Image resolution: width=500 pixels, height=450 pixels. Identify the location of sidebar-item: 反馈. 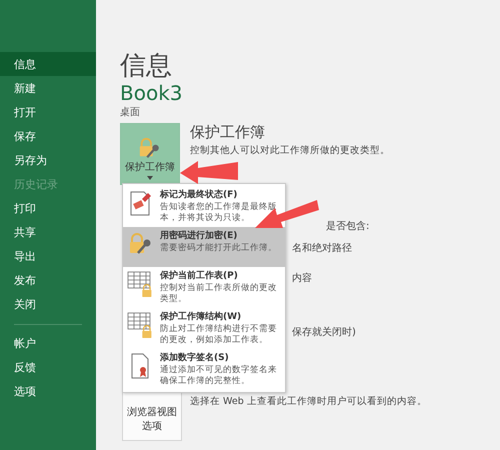
(48, 367).